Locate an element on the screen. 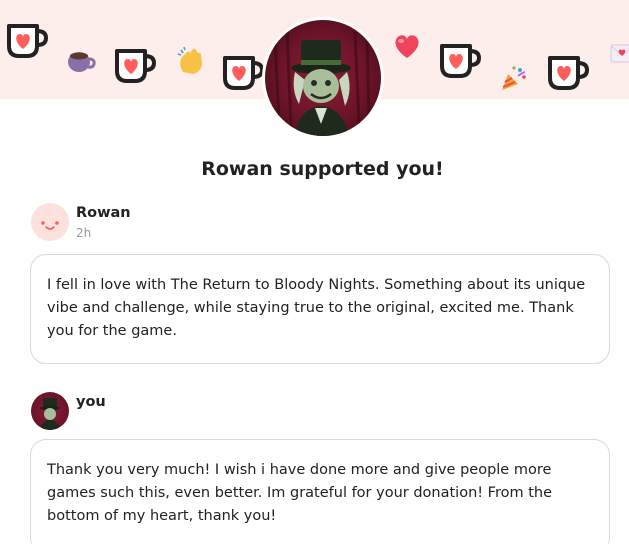 The width and height of the screenshot is (629, 544). message-header: Rowan 2h is located at coordinates (81, 222).